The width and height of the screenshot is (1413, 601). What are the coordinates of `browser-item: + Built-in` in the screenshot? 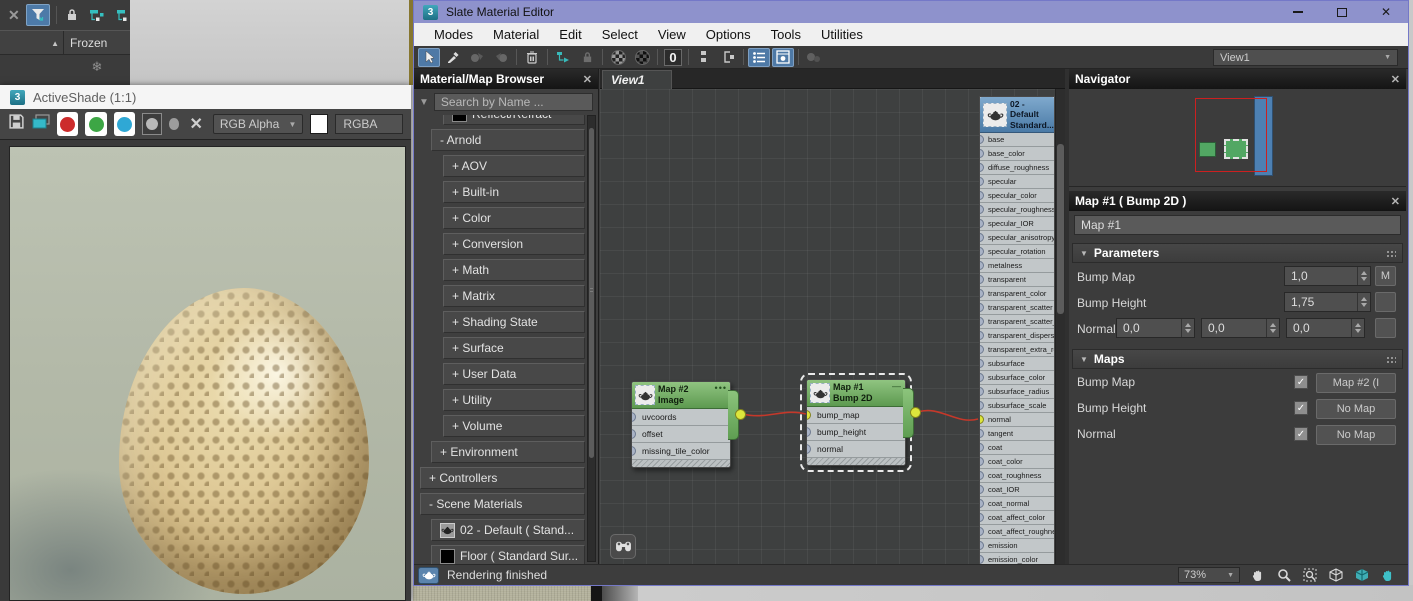 It's located at (514, 192).